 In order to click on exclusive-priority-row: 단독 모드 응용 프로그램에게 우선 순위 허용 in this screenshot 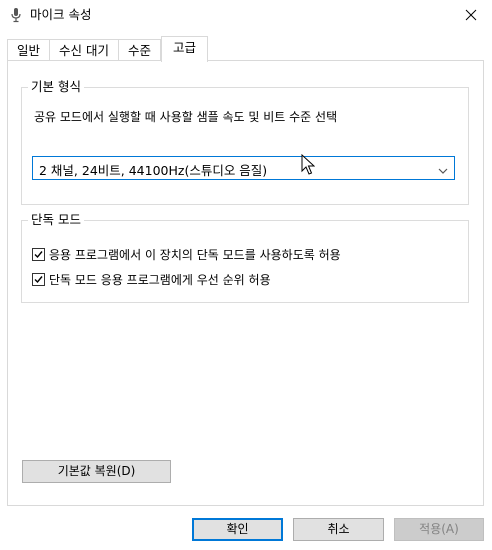, I will do `click(151, 279)`.